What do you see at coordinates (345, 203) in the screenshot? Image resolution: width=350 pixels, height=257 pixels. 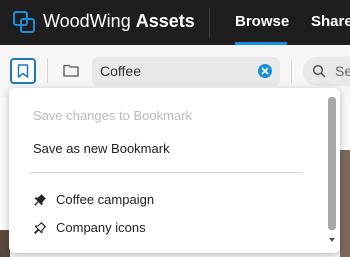 I see `thumbnail-image` at bounding box center [345, 203].